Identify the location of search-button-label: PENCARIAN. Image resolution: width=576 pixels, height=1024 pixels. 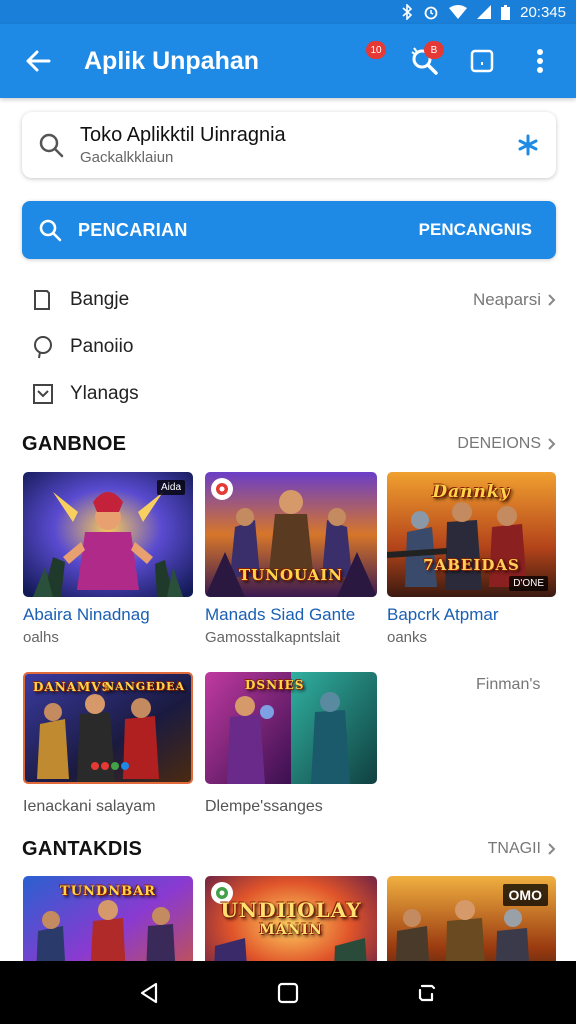
(133, 229).